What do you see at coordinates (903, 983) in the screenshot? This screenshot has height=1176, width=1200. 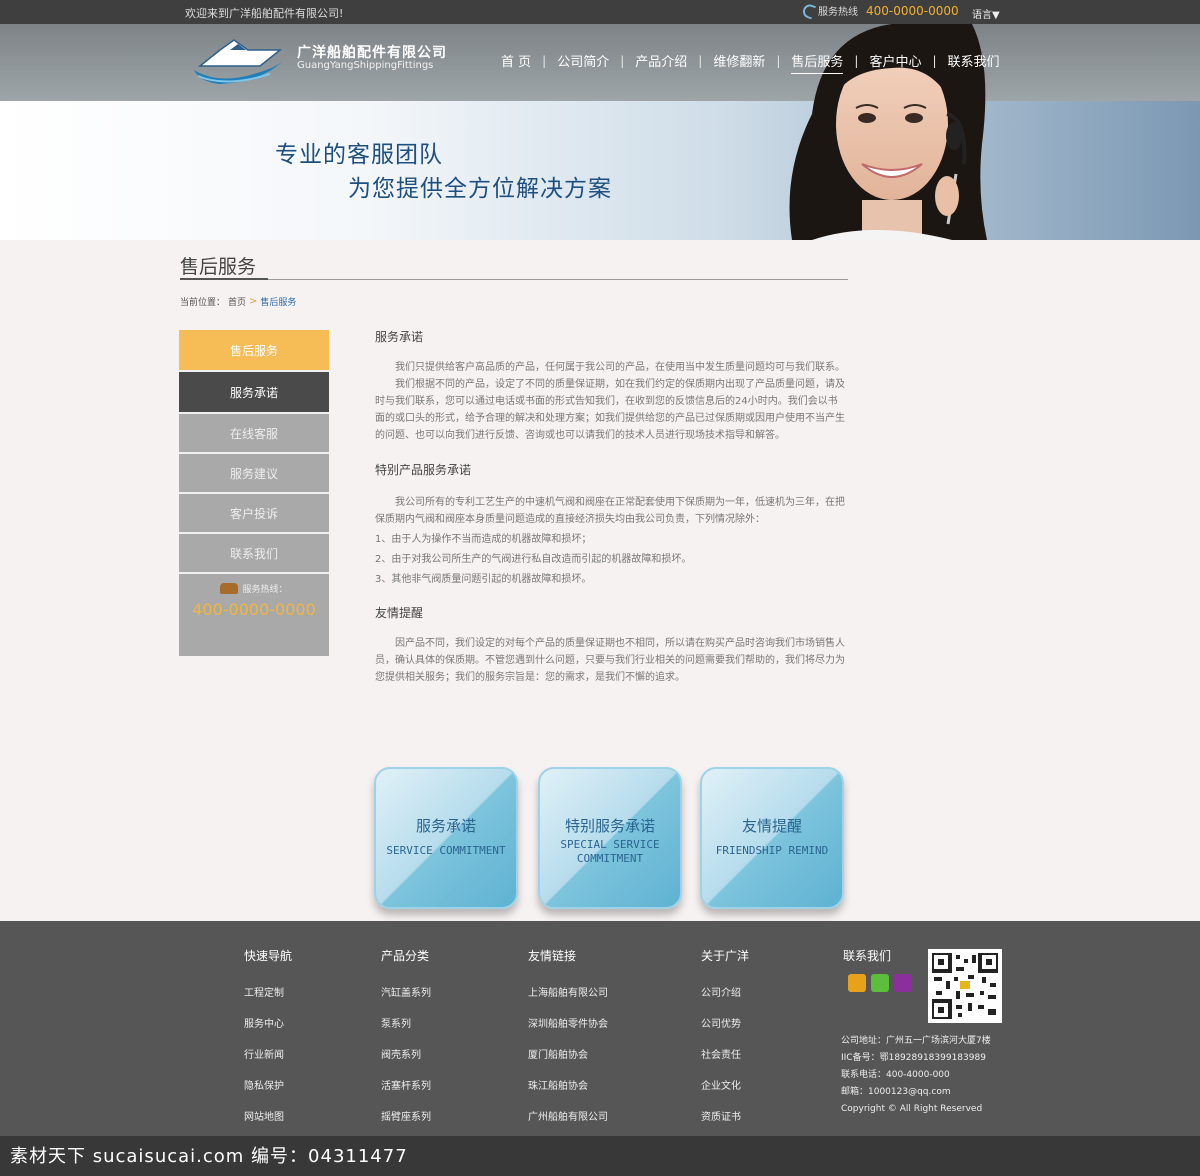 I see `qq-icon` at bounding box center [903, 983].